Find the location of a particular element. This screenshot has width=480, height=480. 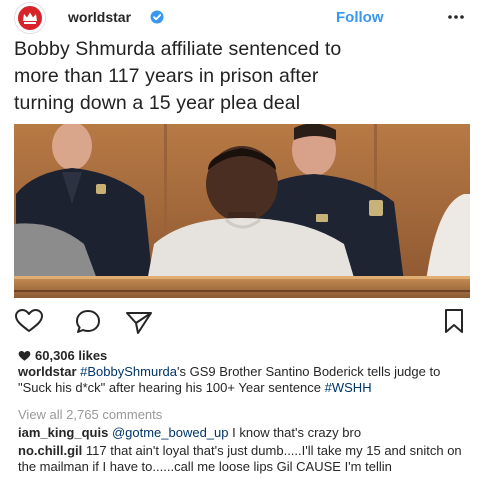

follow-button: Follow is located at coordinates (360, 17).